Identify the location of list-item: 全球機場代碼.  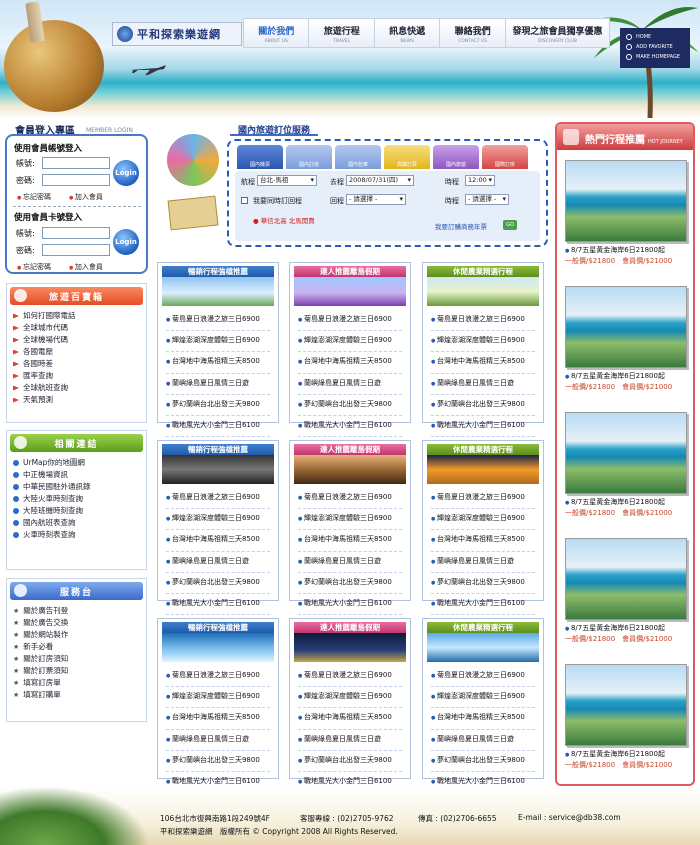
(76, 340).